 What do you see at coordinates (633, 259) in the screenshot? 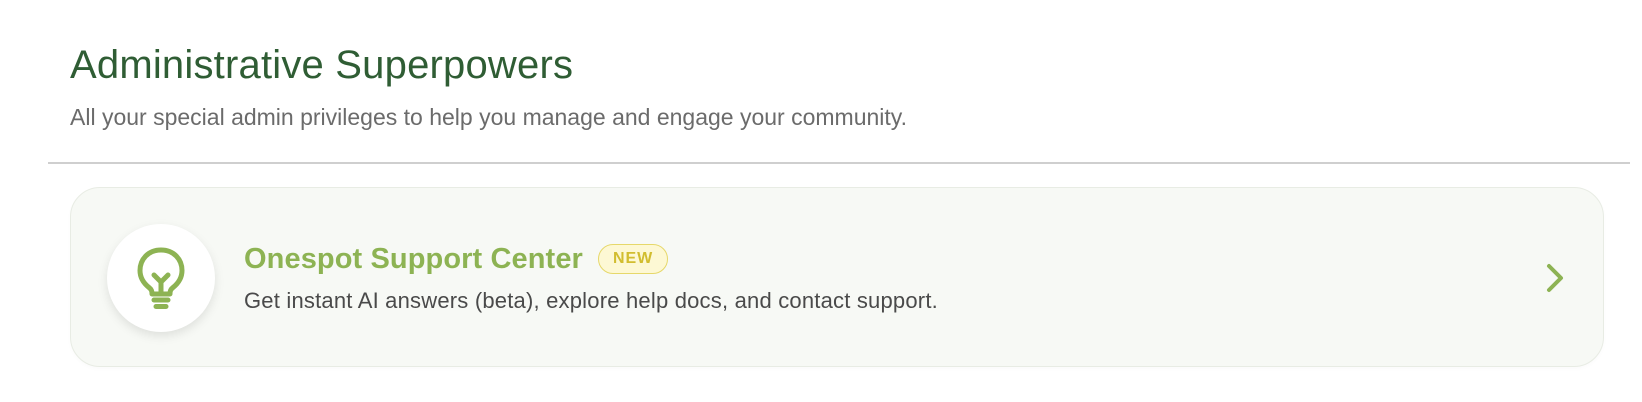
I see `new-badge: NEW` at bounding box center [633, 259].